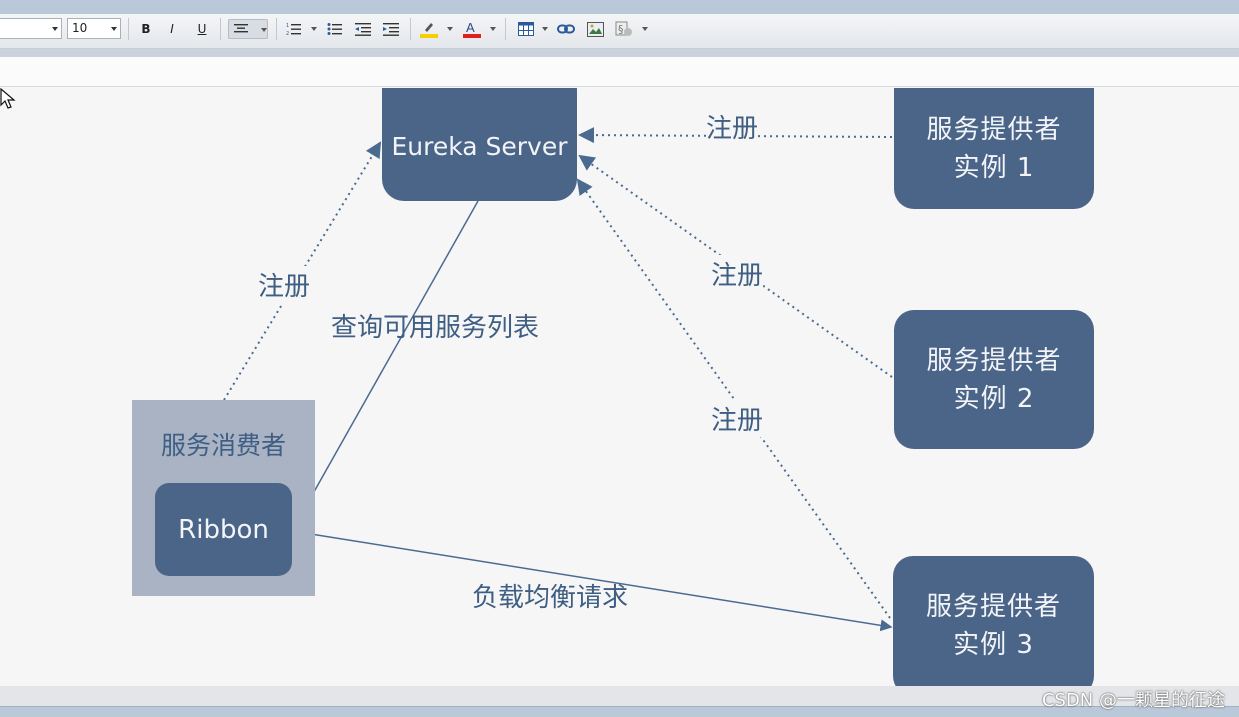  What do you see at coordinates (994, 379) in the screenshot?
I see `provider-instance-2-node: 服务提供者 实例 2` at bounding box center [994, 379].